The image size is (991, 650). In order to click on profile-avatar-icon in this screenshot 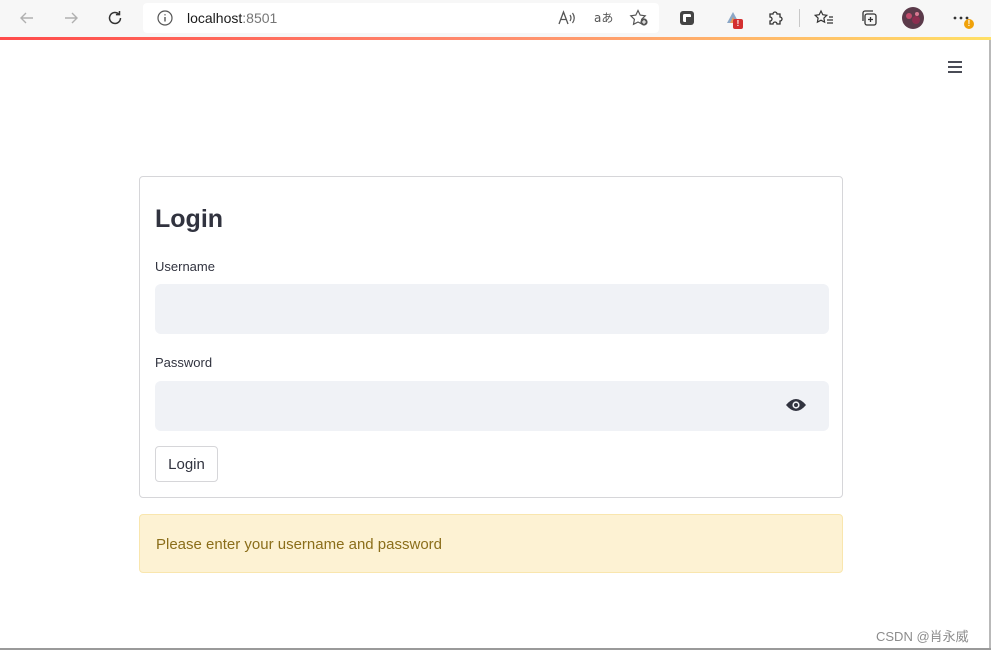, I will do `click(913, 18)`.